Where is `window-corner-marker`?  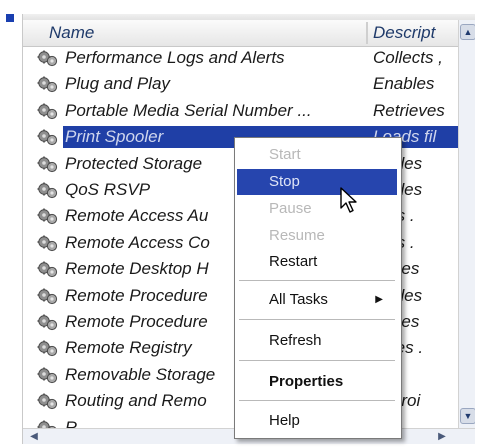
window-corner-marker is located at coordinates (10, 18).